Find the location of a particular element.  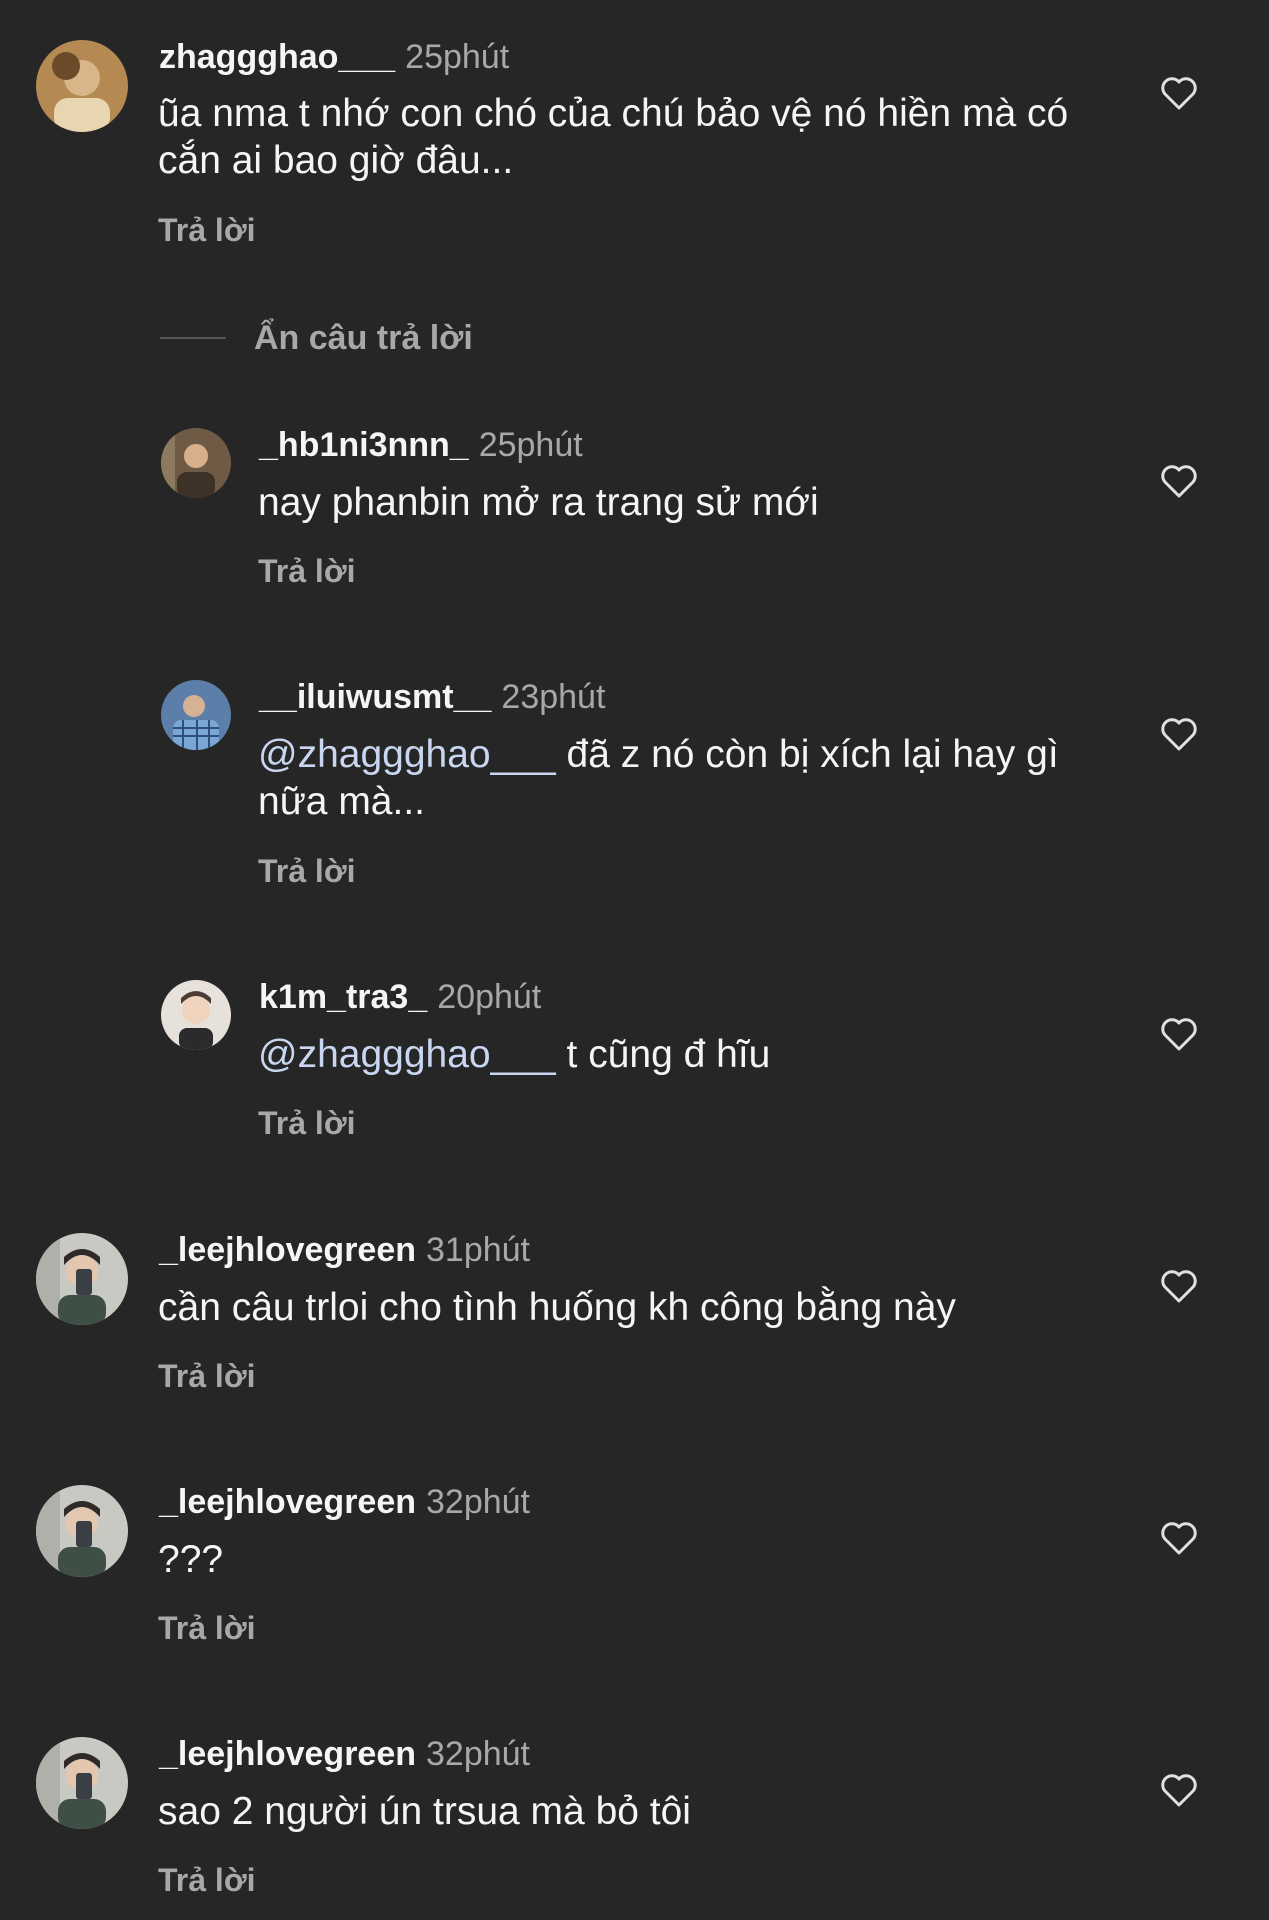

username: __iluiwusmt__ is located at coordinates (375, 697).